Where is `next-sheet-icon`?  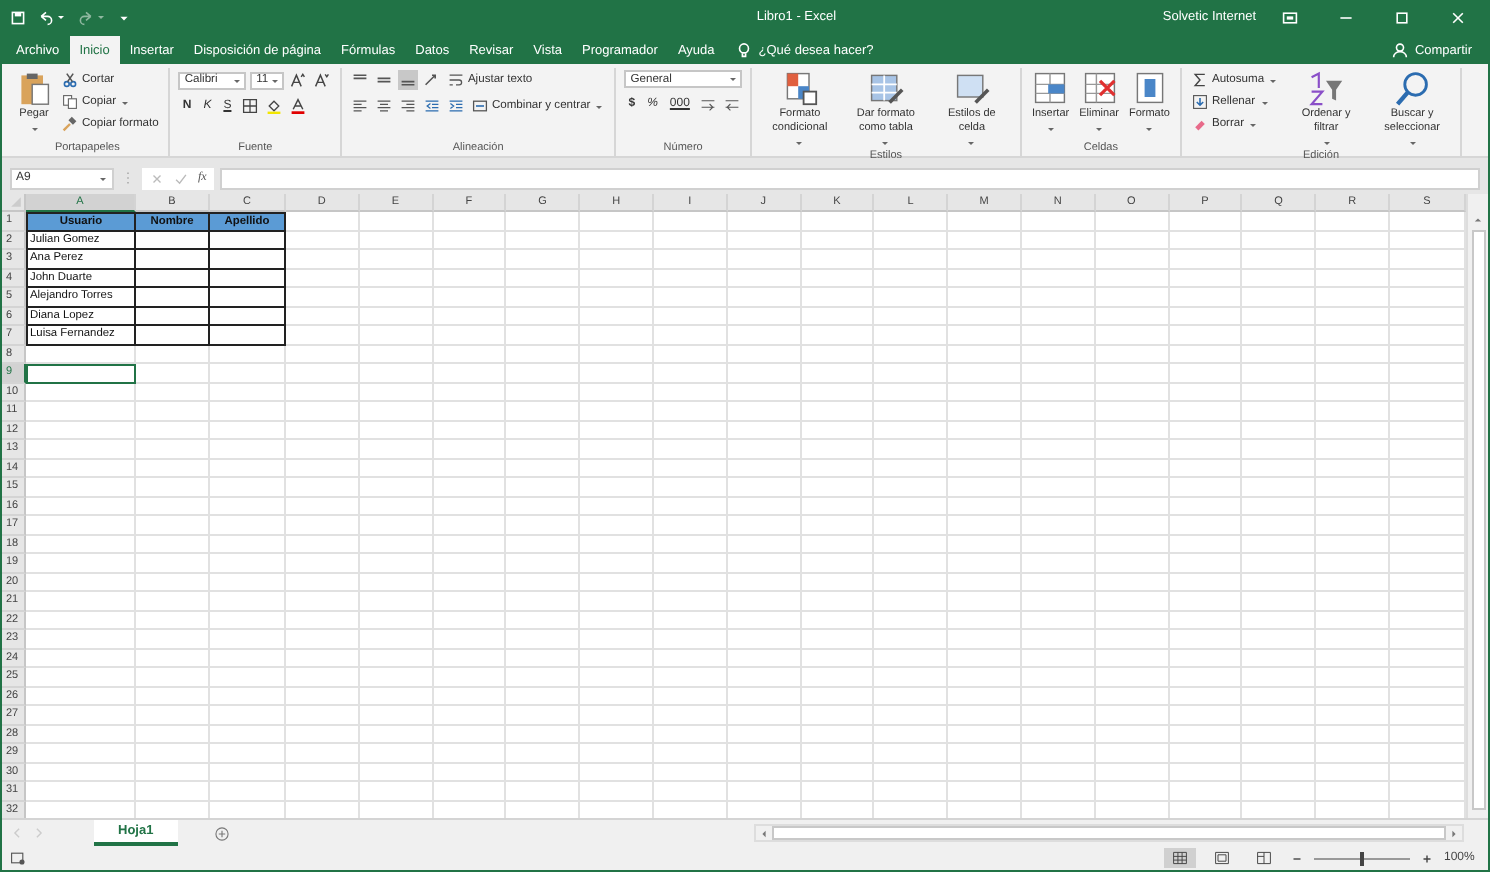 next-sheet-icon is located at coordinates (39, 833).